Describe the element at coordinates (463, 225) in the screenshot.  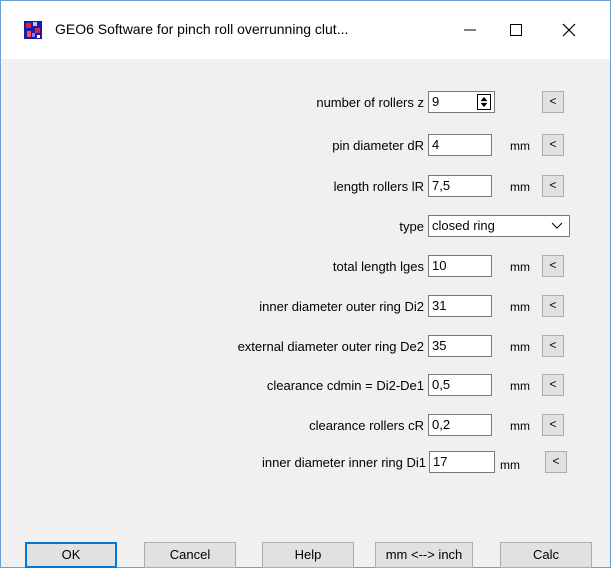
I see `type-selected-value: closed ring` at that location.